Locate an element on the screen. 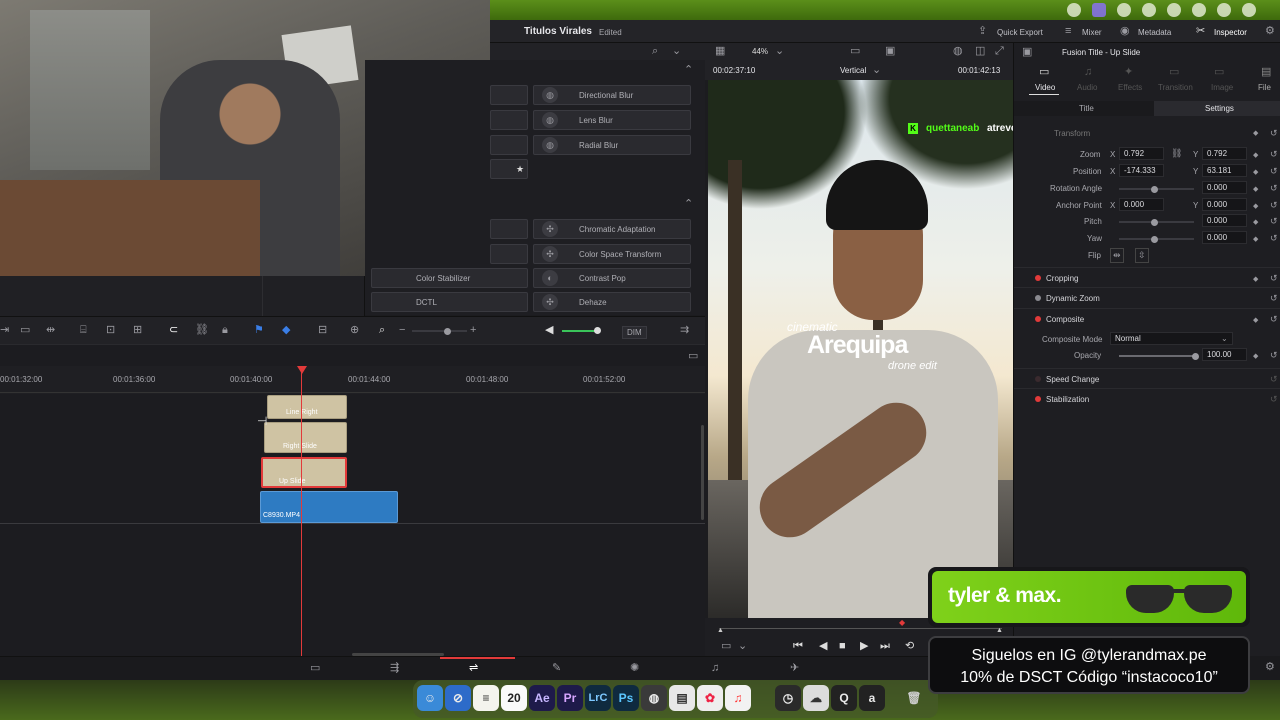  opacity-field: 100.00 is located at coordinates (1224, 354).